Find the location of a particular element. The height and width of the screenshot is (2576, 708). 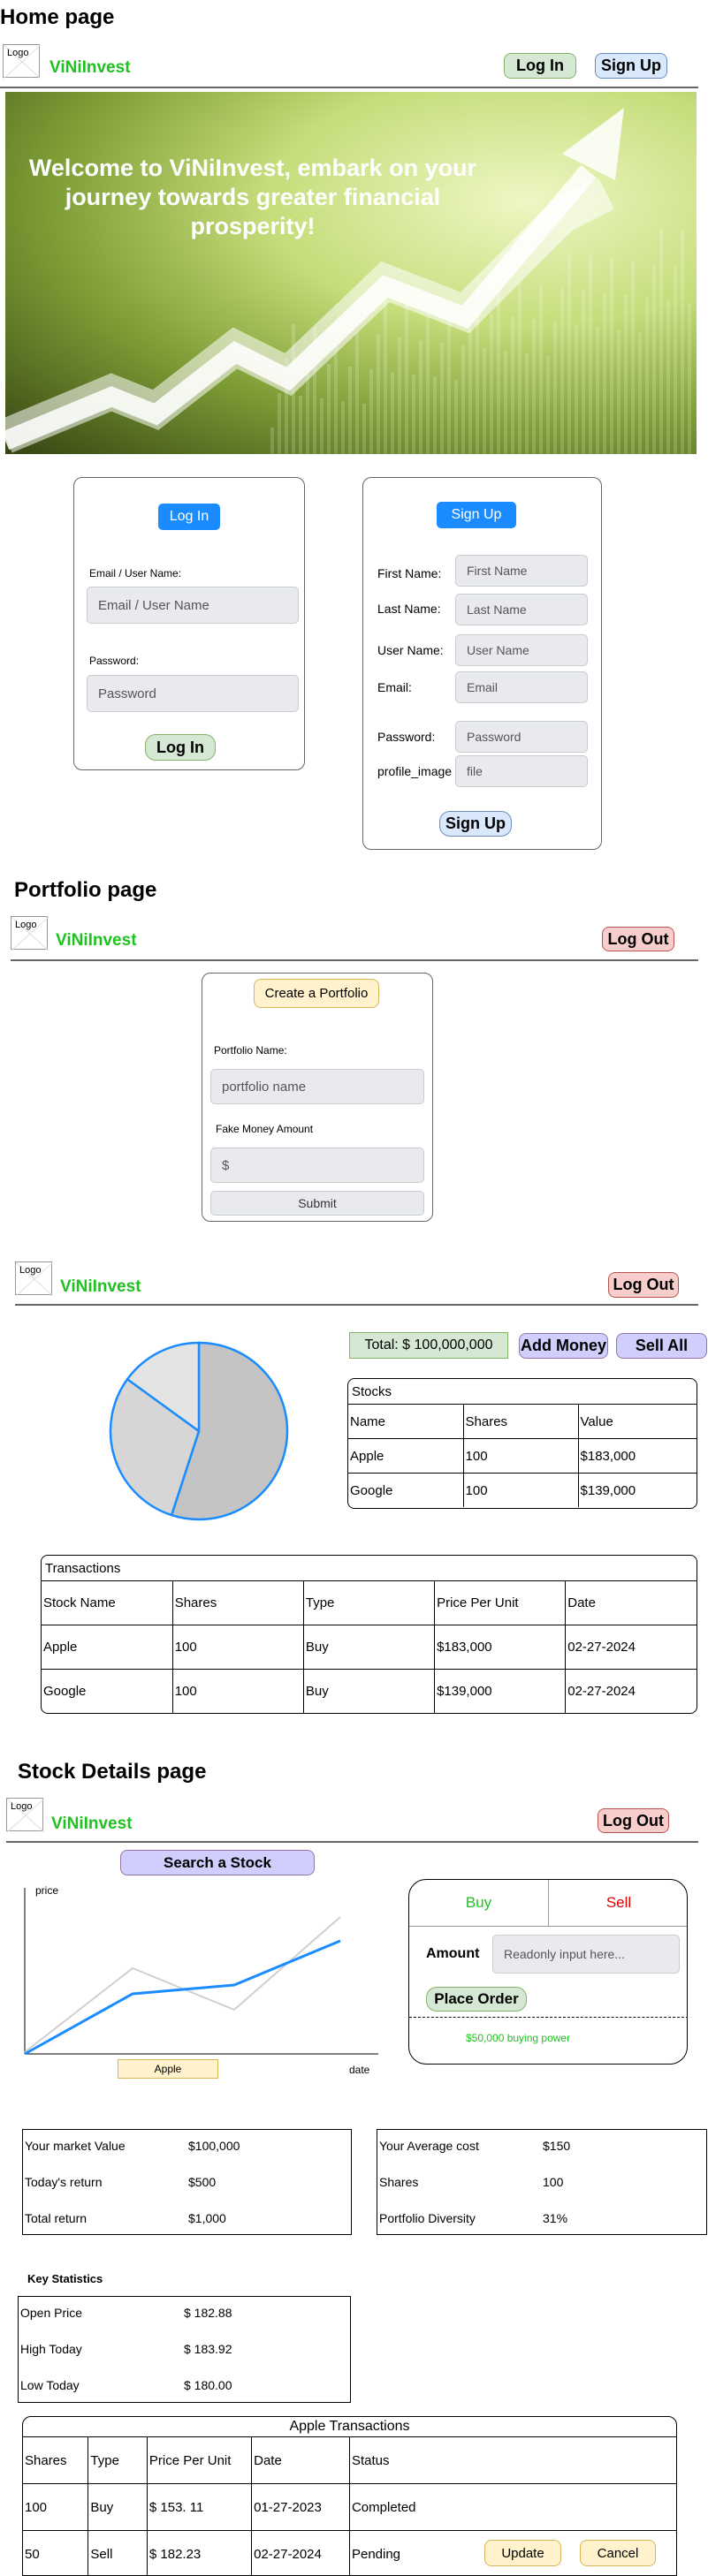

table-cell: Sell is located at coordinates (118, 2553).